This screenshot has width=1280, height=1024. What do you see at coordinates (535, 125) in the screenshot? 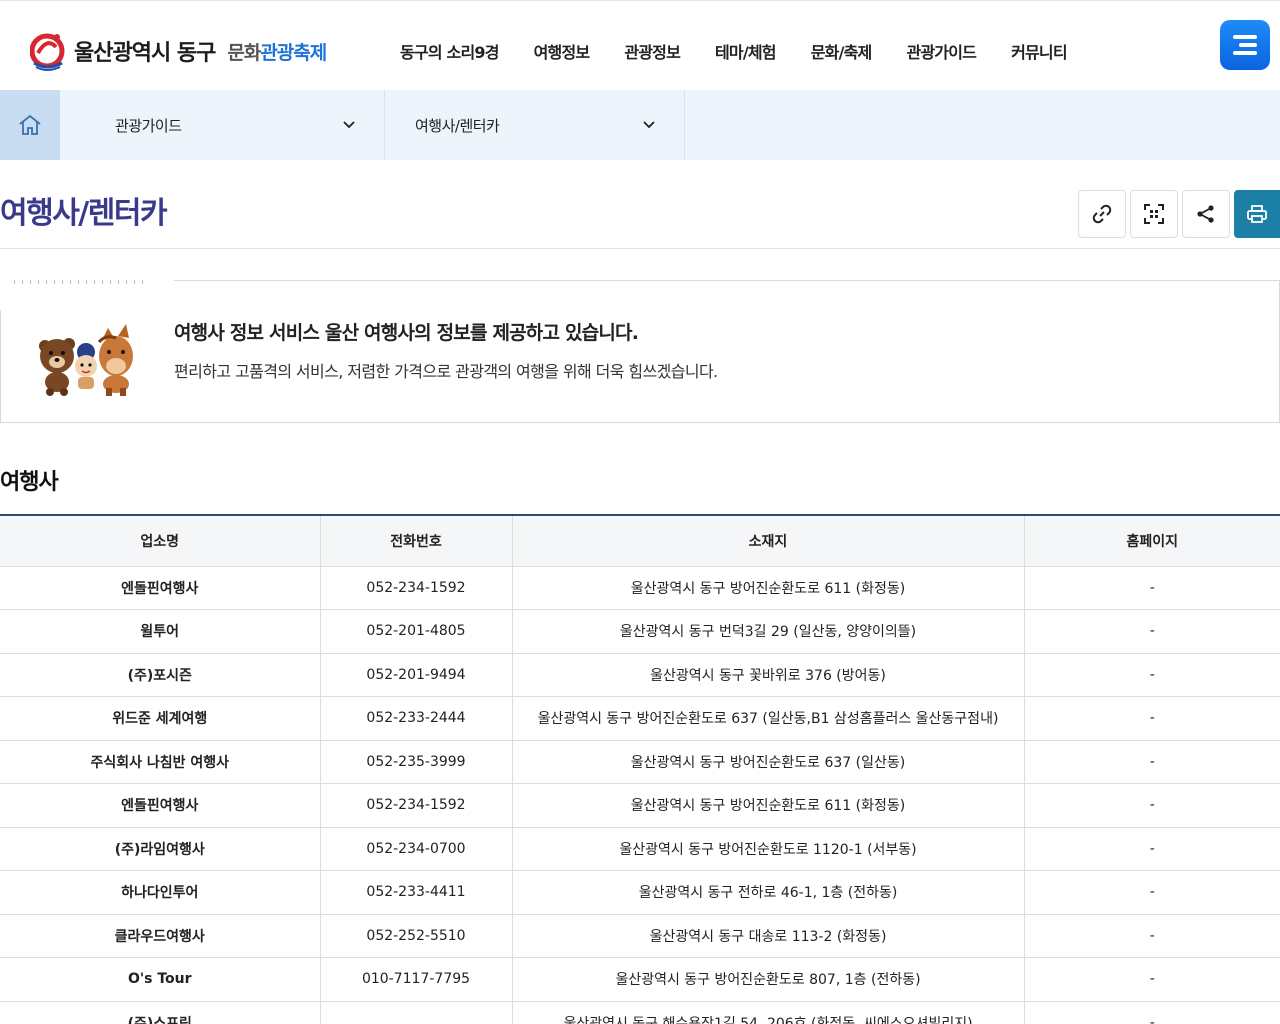
I see `breadcrumb-select-level2: 여행사/렌터카` at bounding box center [535, 125].